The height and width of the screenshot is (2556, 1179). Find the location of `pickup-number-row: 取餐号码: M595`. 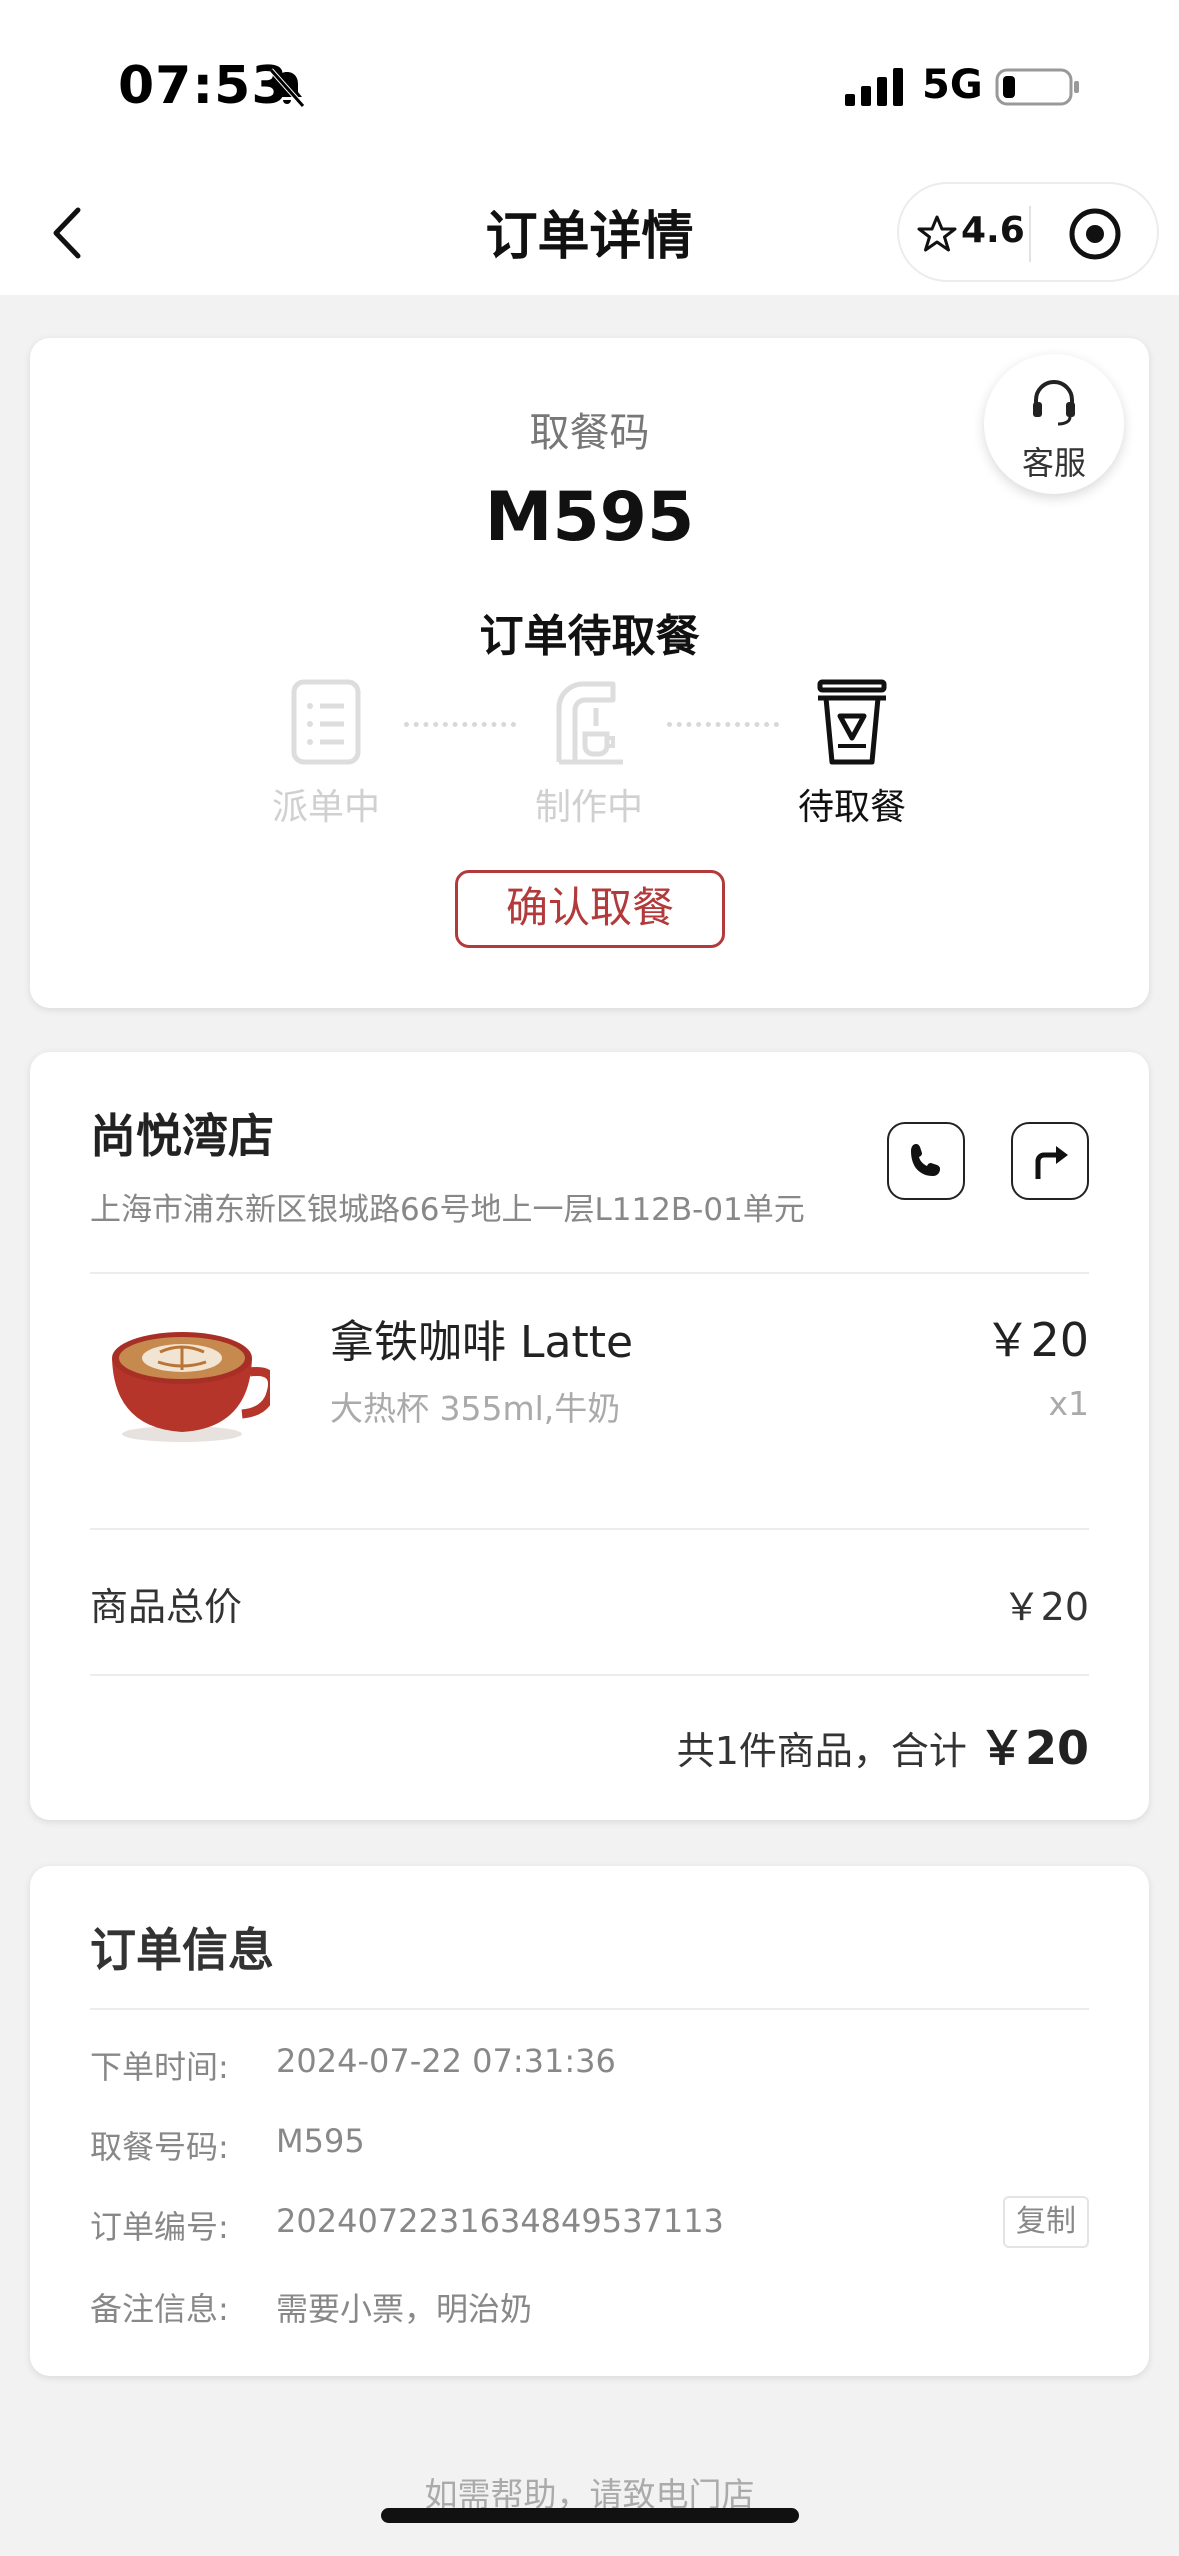

pickup-number-row: 取餐号码: M595 is located at coordinates (589, 2146).